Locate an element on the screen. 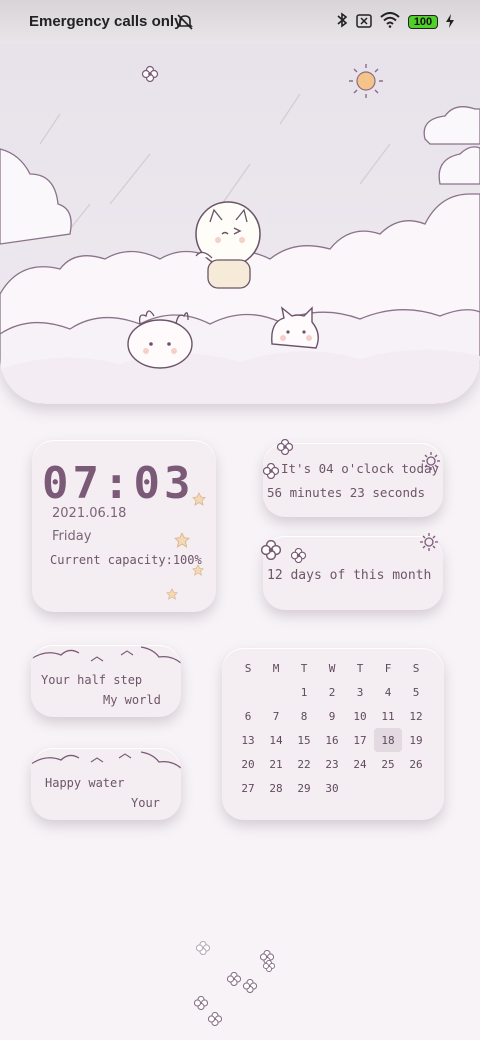 The height and width of the screenshot is (1040, 480). quote-widget-1: Your half step My world is located at coordinates (106, 681).